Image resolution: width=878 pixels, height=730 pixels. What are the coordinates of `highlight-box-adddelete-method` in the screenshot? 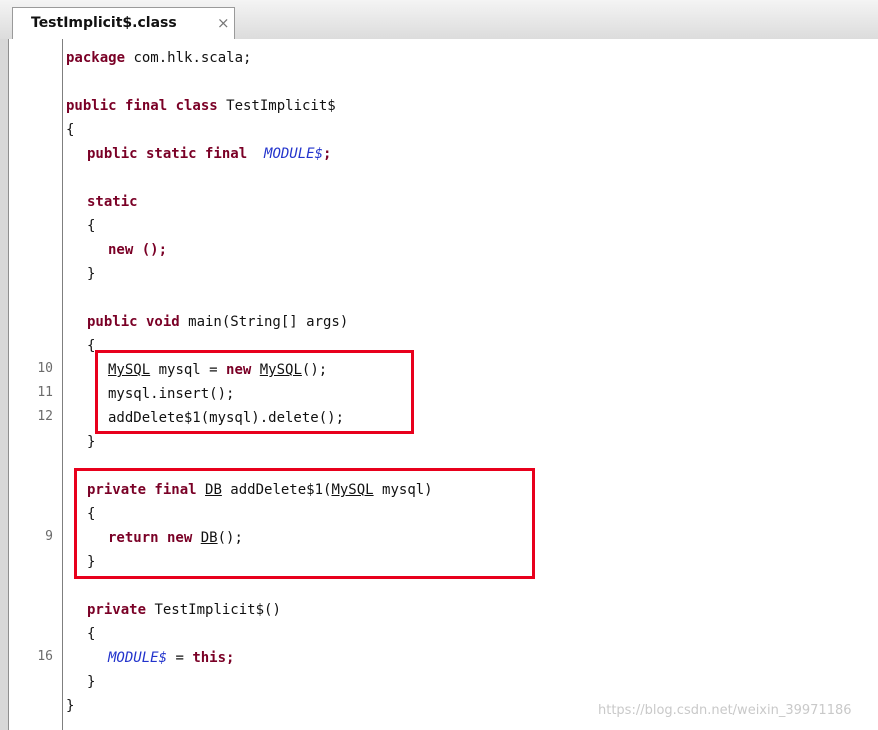 It's located at (304, 523).